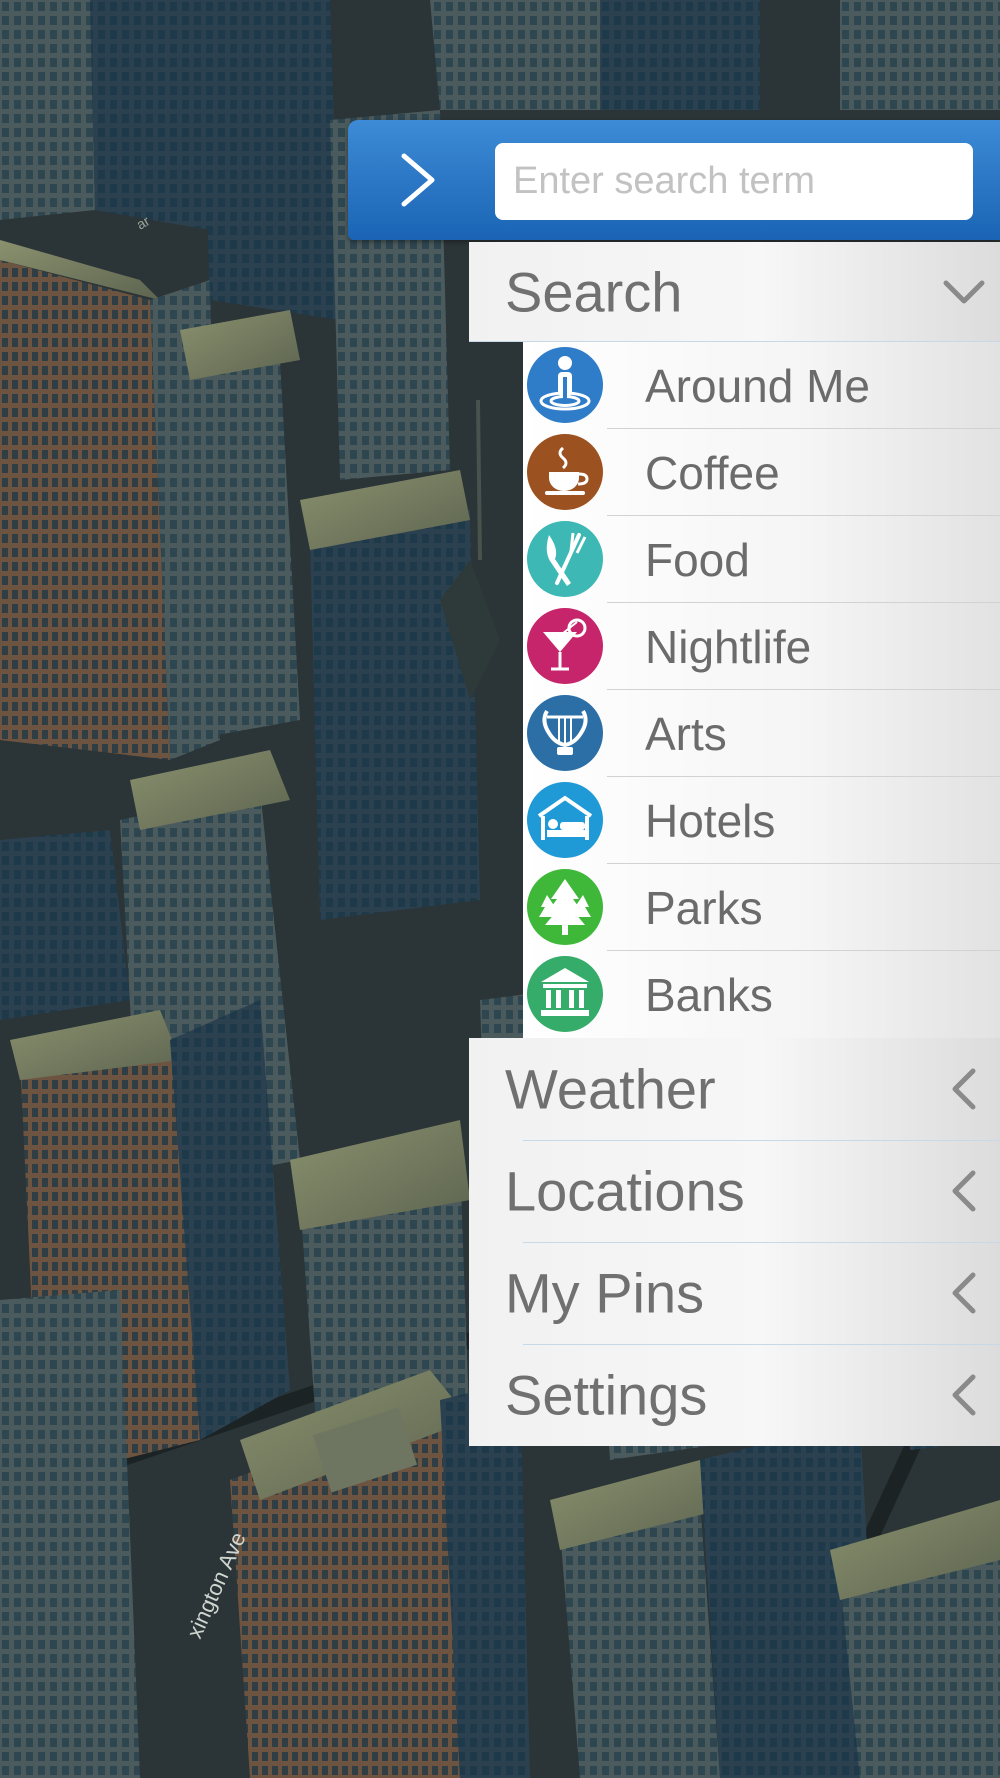 The image size is (1000, 1778). What do you see at coordinates (625, 1191) in the screenshot?
I see `section-locations-label: Locations` at bounding box center [625, 1191].